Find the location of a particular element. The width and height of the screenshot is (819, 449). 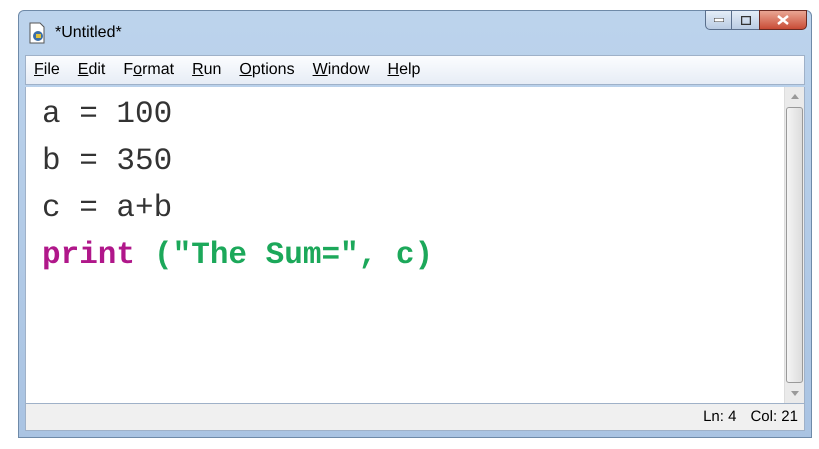

code-arguments: ("The Sum=", c) is located at coordinates (294, 256).